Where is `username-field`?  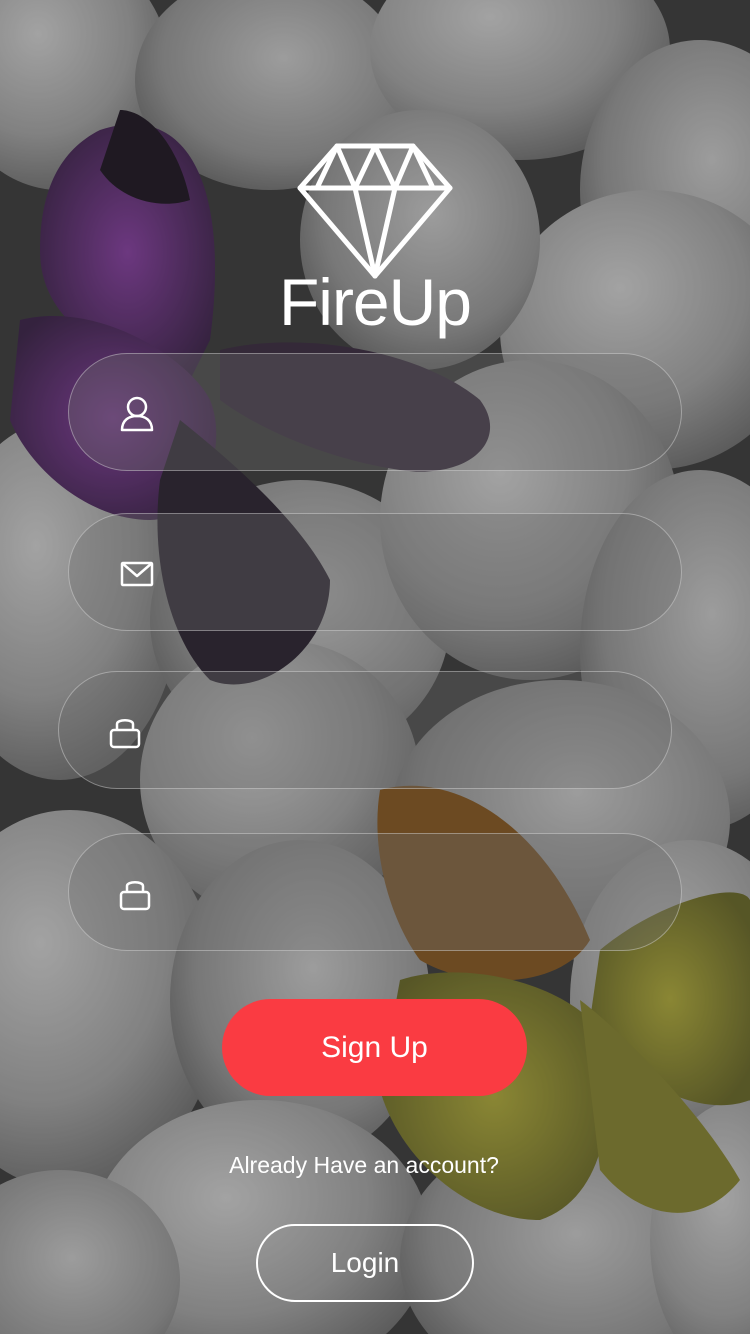
username-field is located at coordinates (375, 412).